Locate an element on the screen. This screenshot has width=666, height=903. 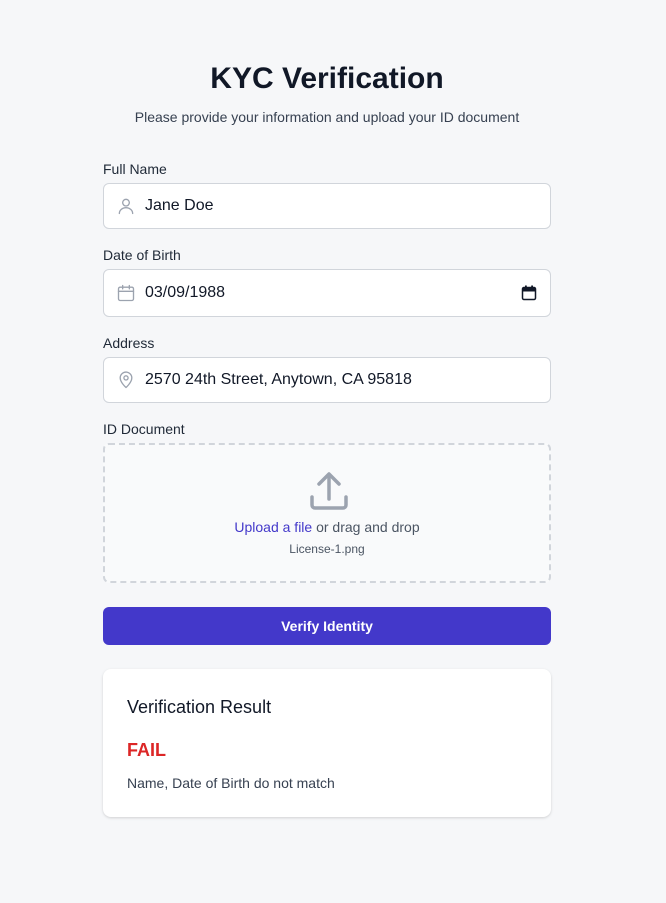
map-pin-icon is located at coordinates (126, 380).